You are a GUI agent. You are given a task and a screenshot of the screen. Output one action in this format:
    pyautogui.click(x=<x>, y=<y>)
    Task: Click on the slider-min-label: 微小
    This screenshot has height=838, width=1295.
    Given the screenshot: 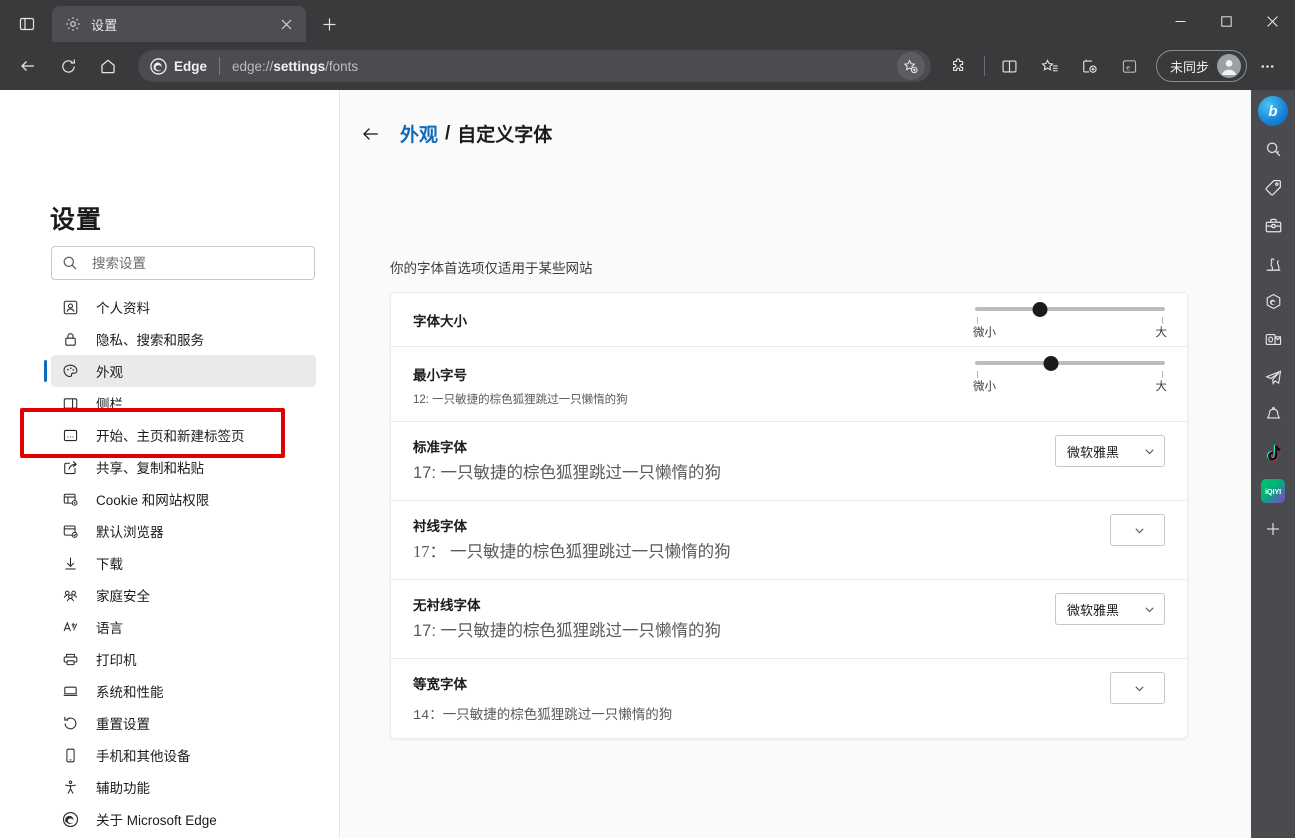 What is the action you would take?
    pyautogui.click(x=984, y=333)
    